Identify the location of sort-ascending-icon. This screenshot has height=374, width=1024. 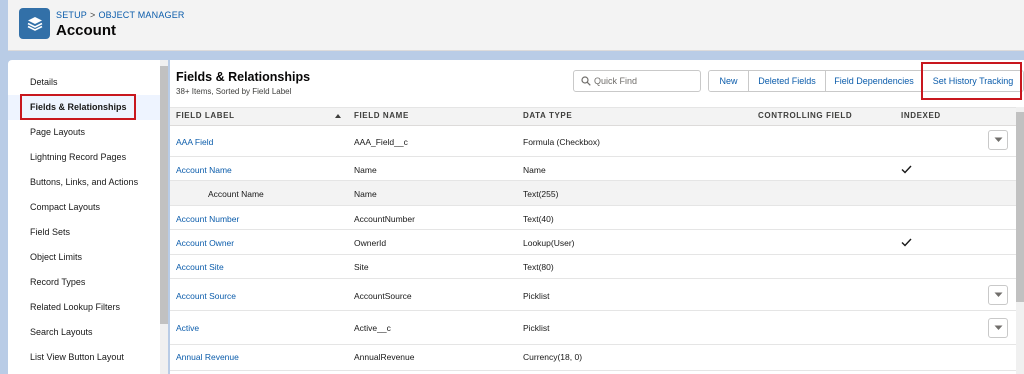
(338, 116).